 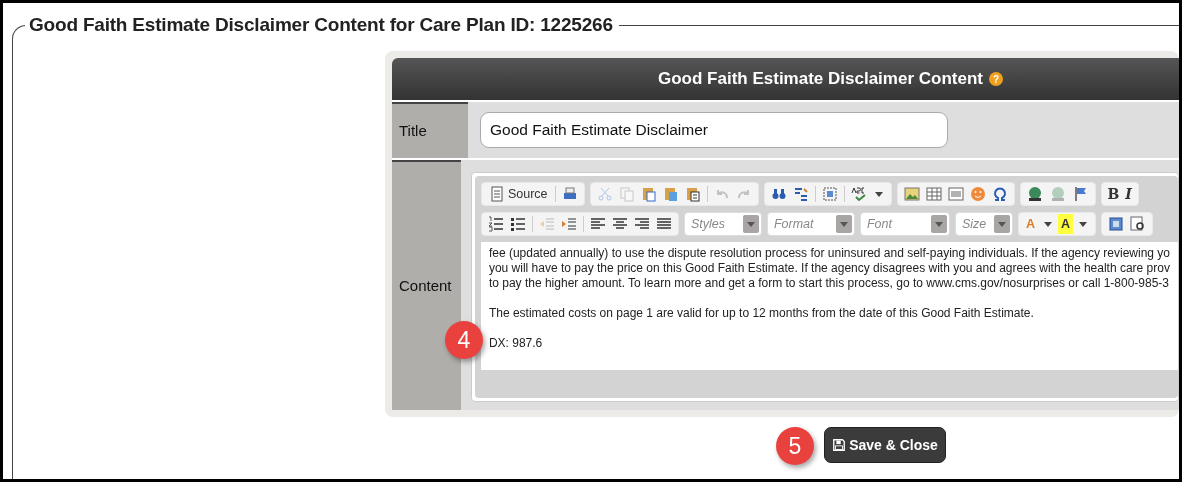 I want to click on field-label: Title, so click(x=430, y=130).